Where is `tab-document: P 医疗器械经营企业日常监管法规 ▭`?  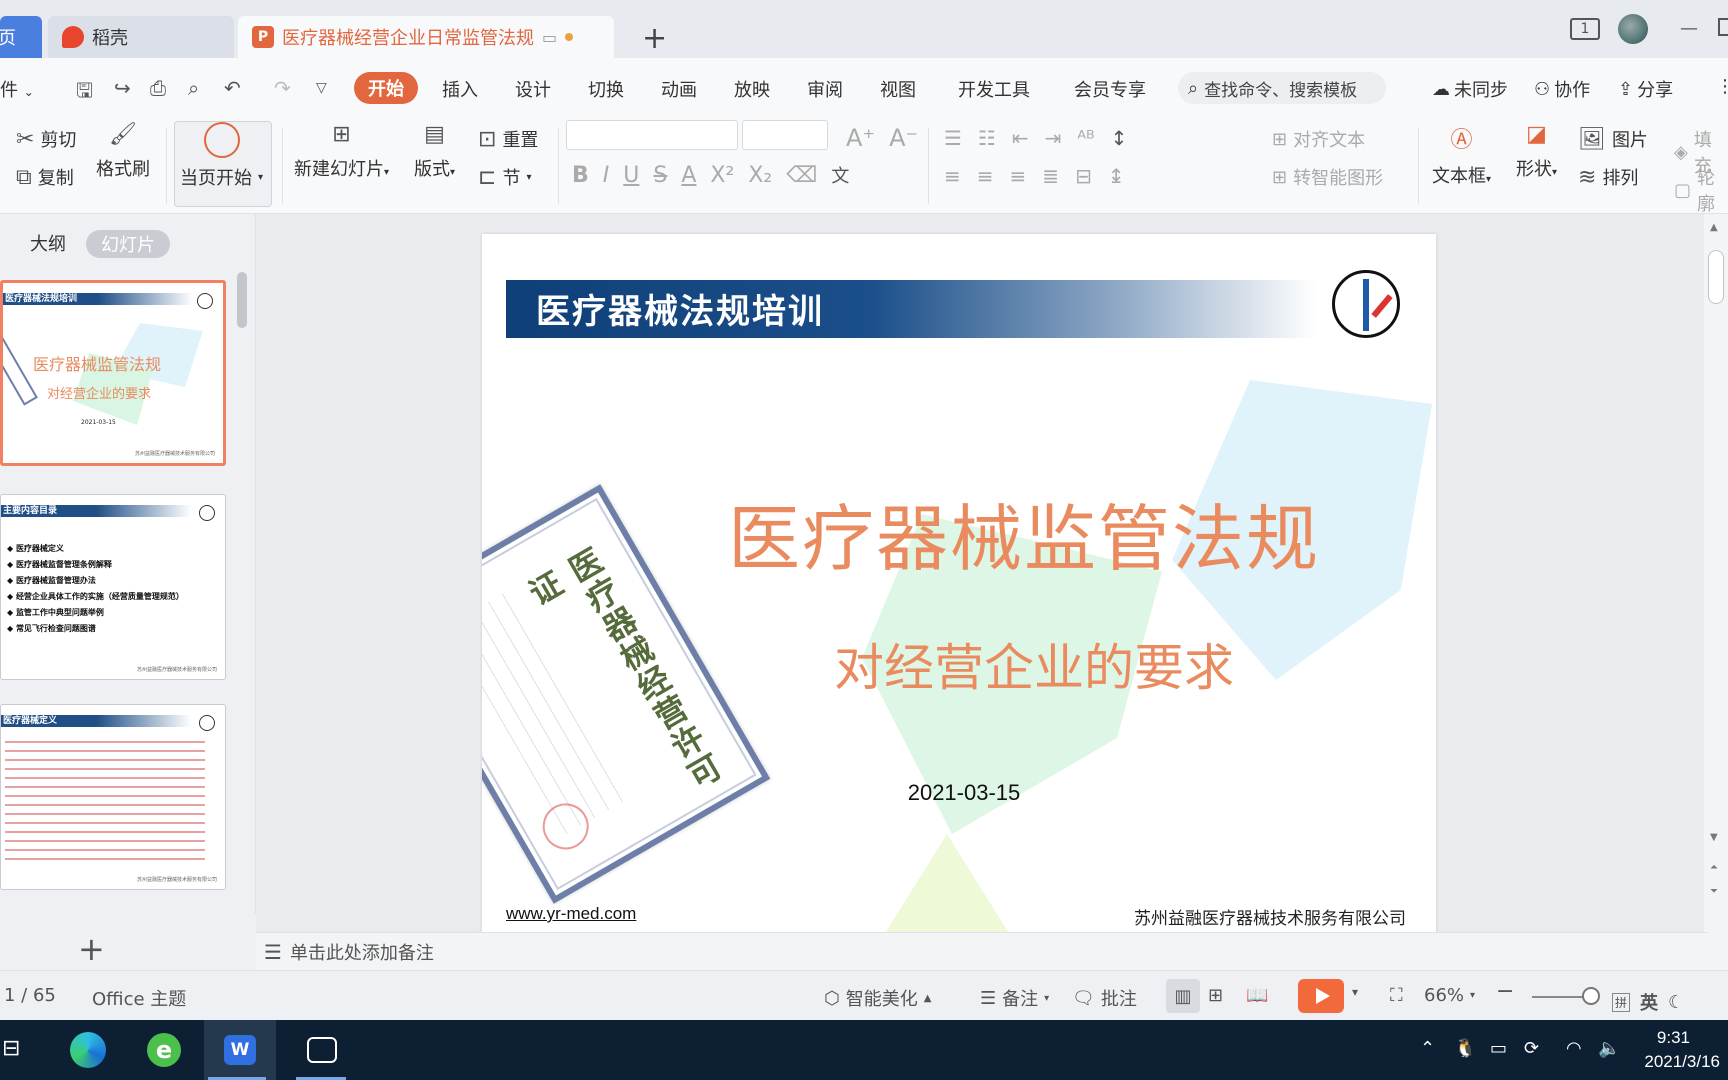 tab-document: P 医疗器械经营企业日常监管法规 ▭ is located at coordinates (426, 37).